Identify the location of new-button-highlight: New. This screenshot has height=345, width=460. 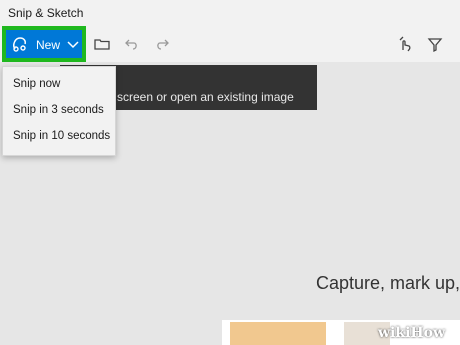
(44, 44).